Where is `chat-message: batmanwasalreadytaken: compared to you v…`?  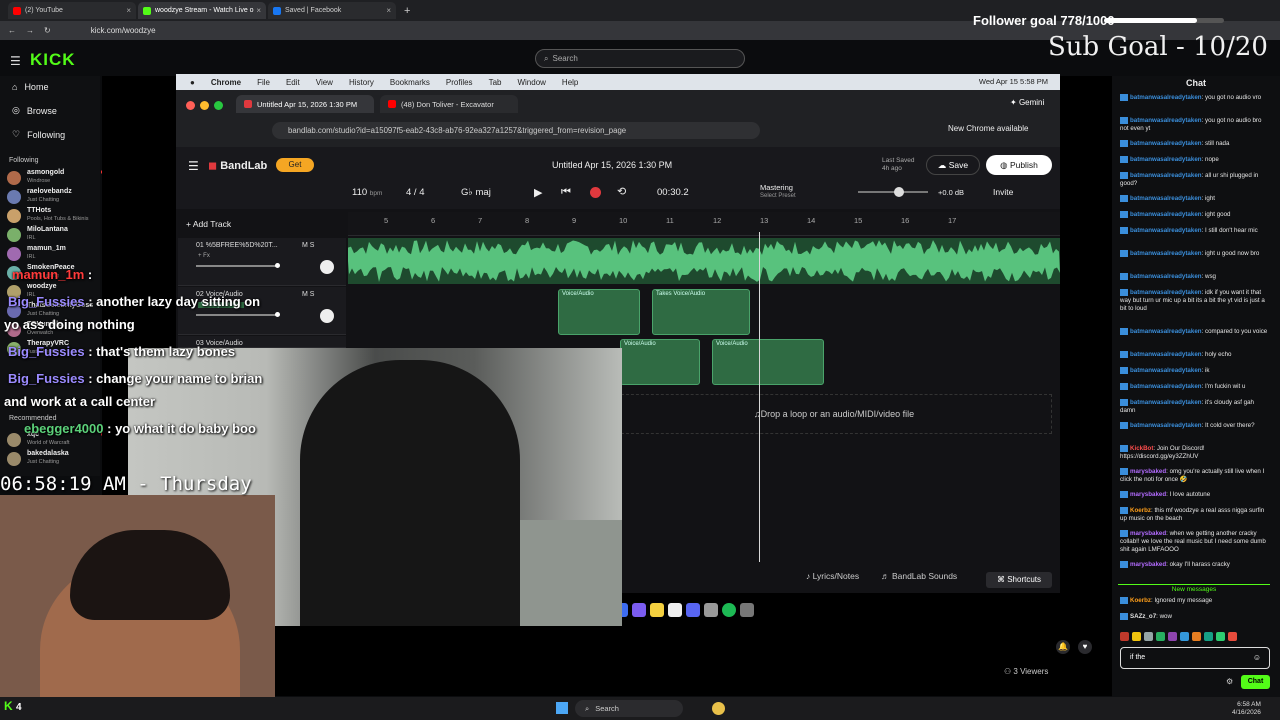 chat-message: batmanwasalreadytaken: compared to you v… is located at coordinates (1195, 332).